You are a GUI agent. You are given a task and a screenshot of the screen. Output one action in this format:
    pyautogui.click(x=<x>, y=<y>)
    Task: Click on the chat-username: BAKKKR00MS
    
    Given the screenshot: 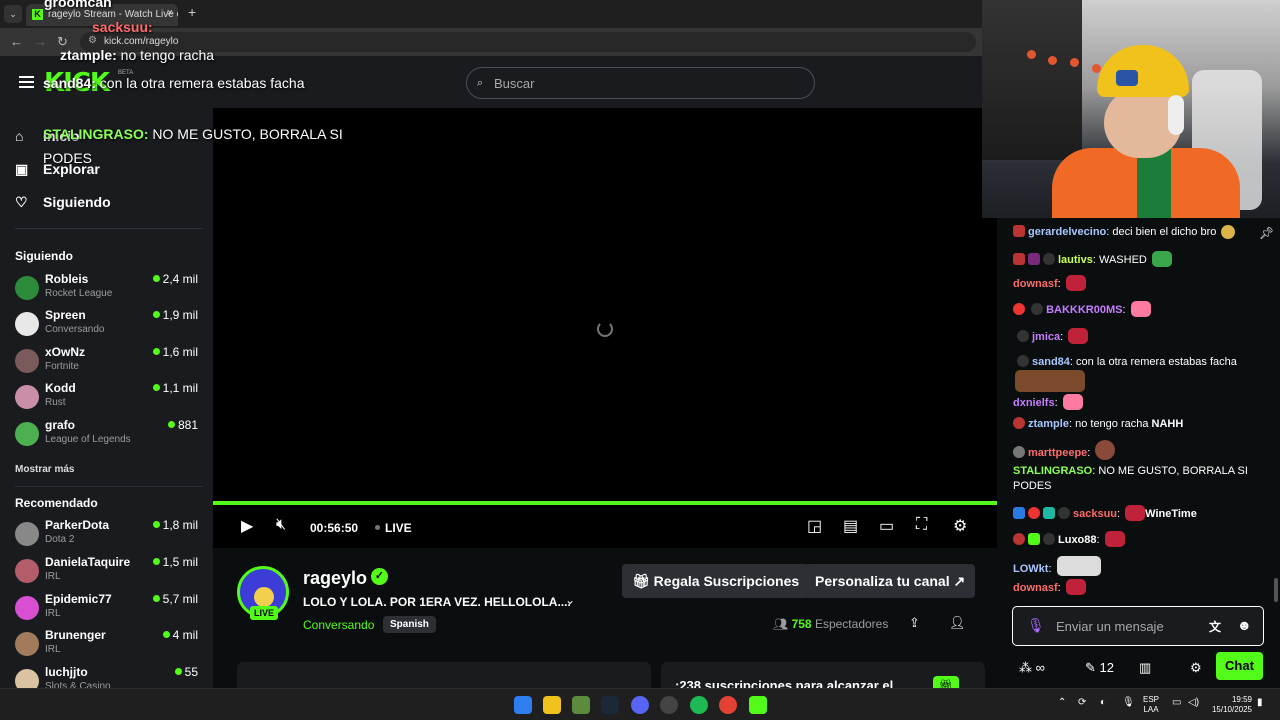 What is the action you would take?
    pyautogui.click(x=1084, y=310)
    